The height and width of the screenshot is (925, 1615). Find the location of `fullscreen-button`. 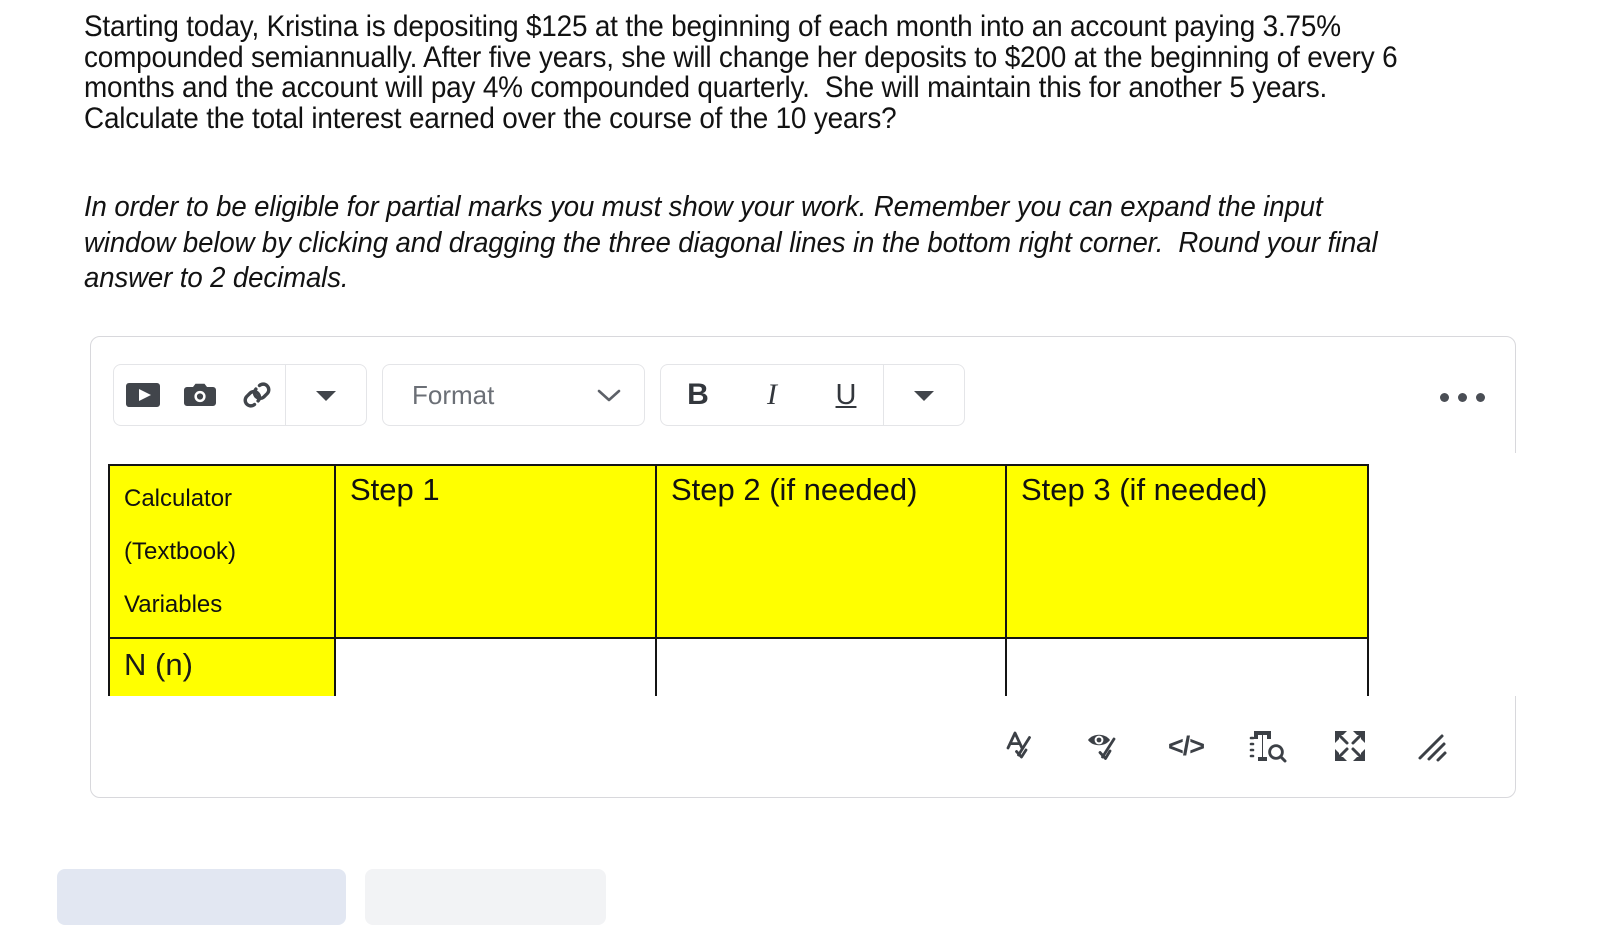

fullscreen-button is located at coordinates (1350, 746).